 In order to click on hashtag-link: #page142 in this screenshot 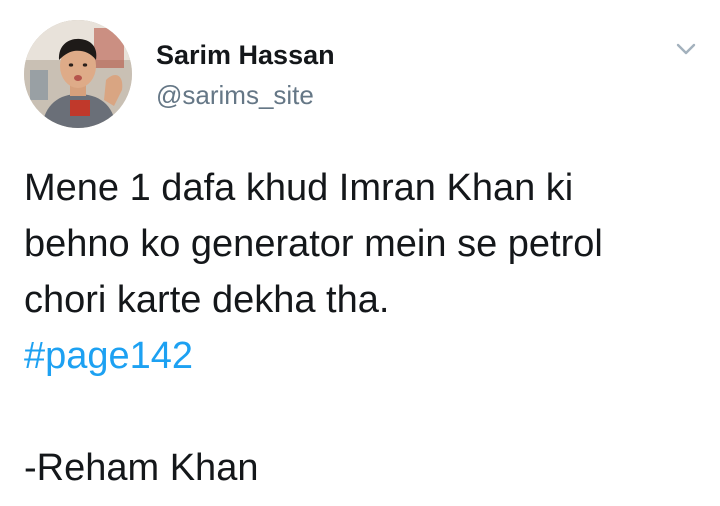, I will do `click(108, 356)`.